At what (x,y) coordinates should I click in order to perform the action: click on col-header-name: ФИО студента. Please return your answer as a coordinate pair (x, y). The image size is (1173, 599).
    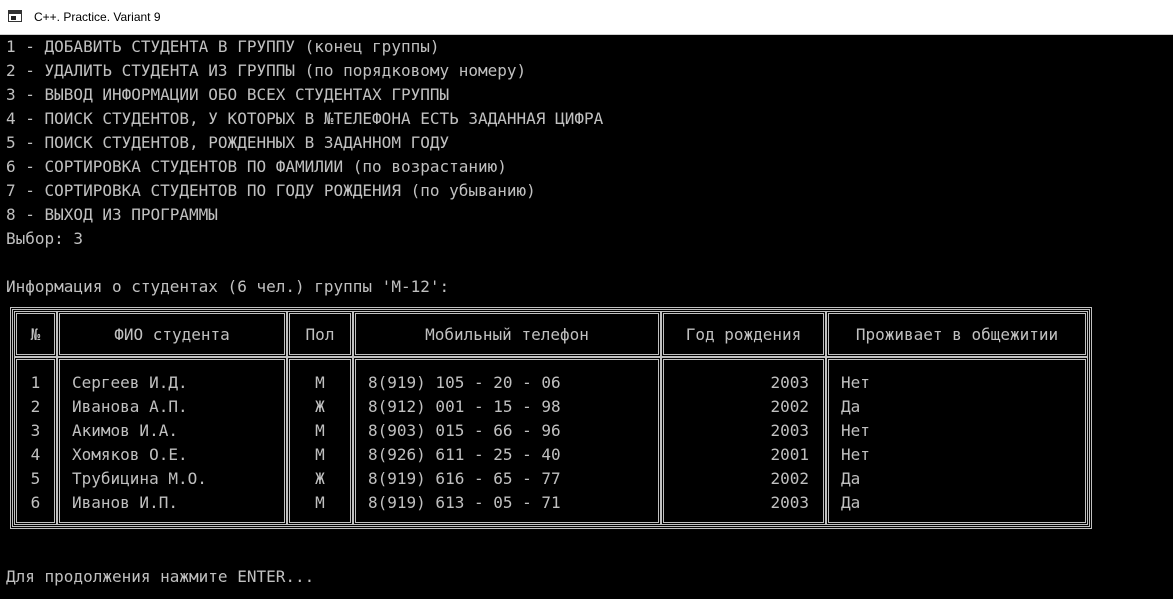
    Looking at the image, I should click on (172, 334).